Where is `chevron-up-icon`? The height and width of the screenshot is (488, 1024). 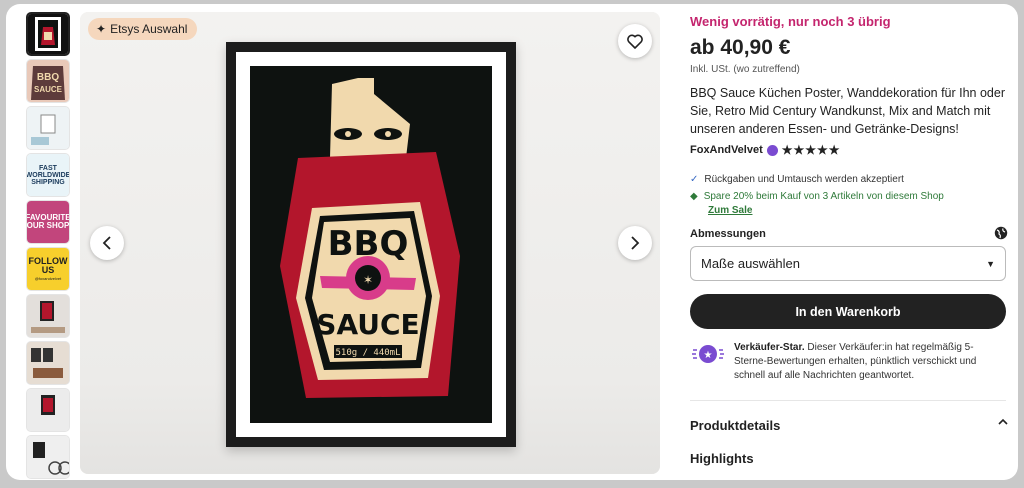
chevron-up-icon is located at coordinates (1003, 422).